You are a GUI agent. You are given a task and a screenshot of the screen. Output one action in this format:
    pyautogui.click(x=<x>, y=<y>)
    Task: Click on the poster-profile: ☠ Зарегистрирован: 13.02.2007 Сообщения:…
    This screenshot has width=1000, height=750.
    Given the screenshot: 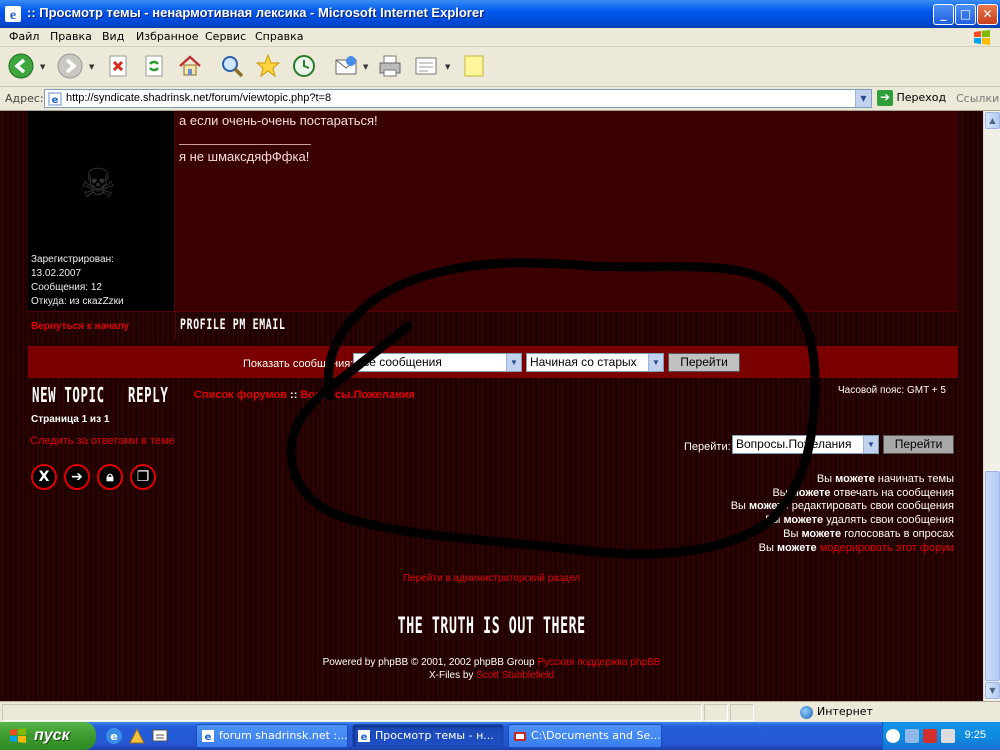 What is the action you would take?
    pyautogui.click(x=101, y=211)
    